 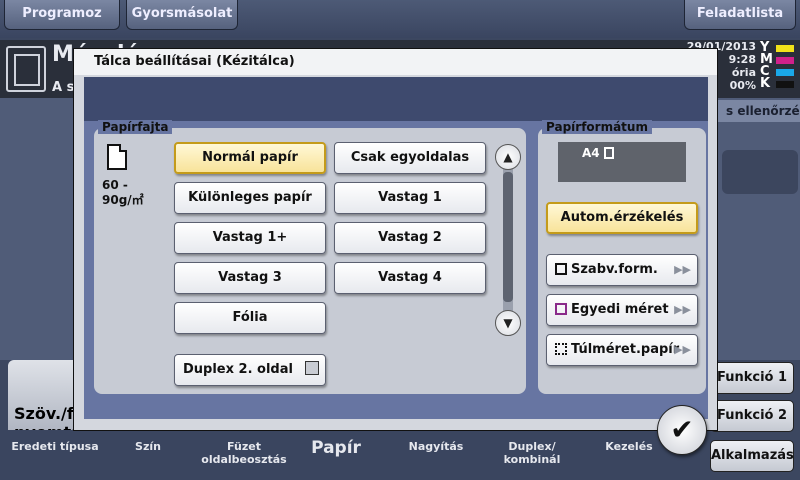 I want to click on toner-bar-cyan, so click(x=785, y=72).